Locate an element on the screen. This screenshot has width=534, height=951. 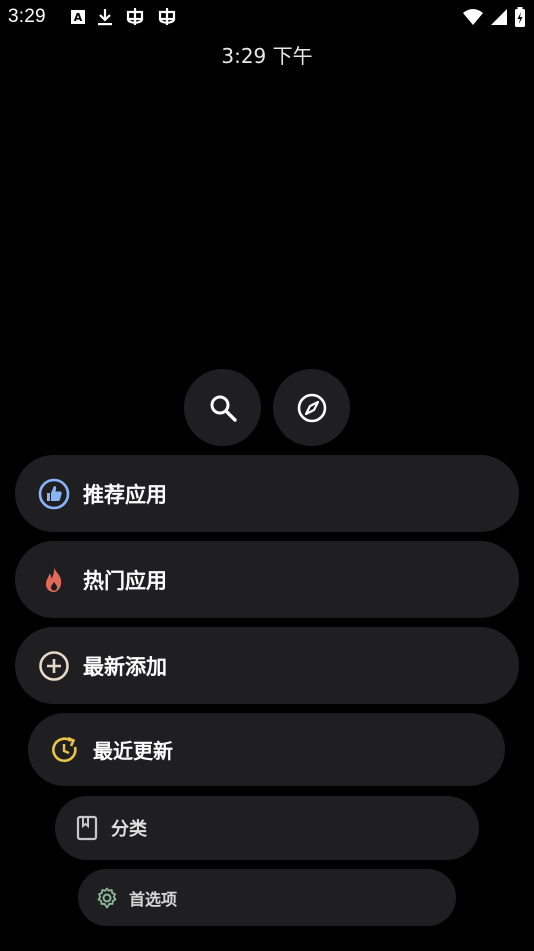
menu-item-label: 最新添加 is located at coordinates (125, 666).